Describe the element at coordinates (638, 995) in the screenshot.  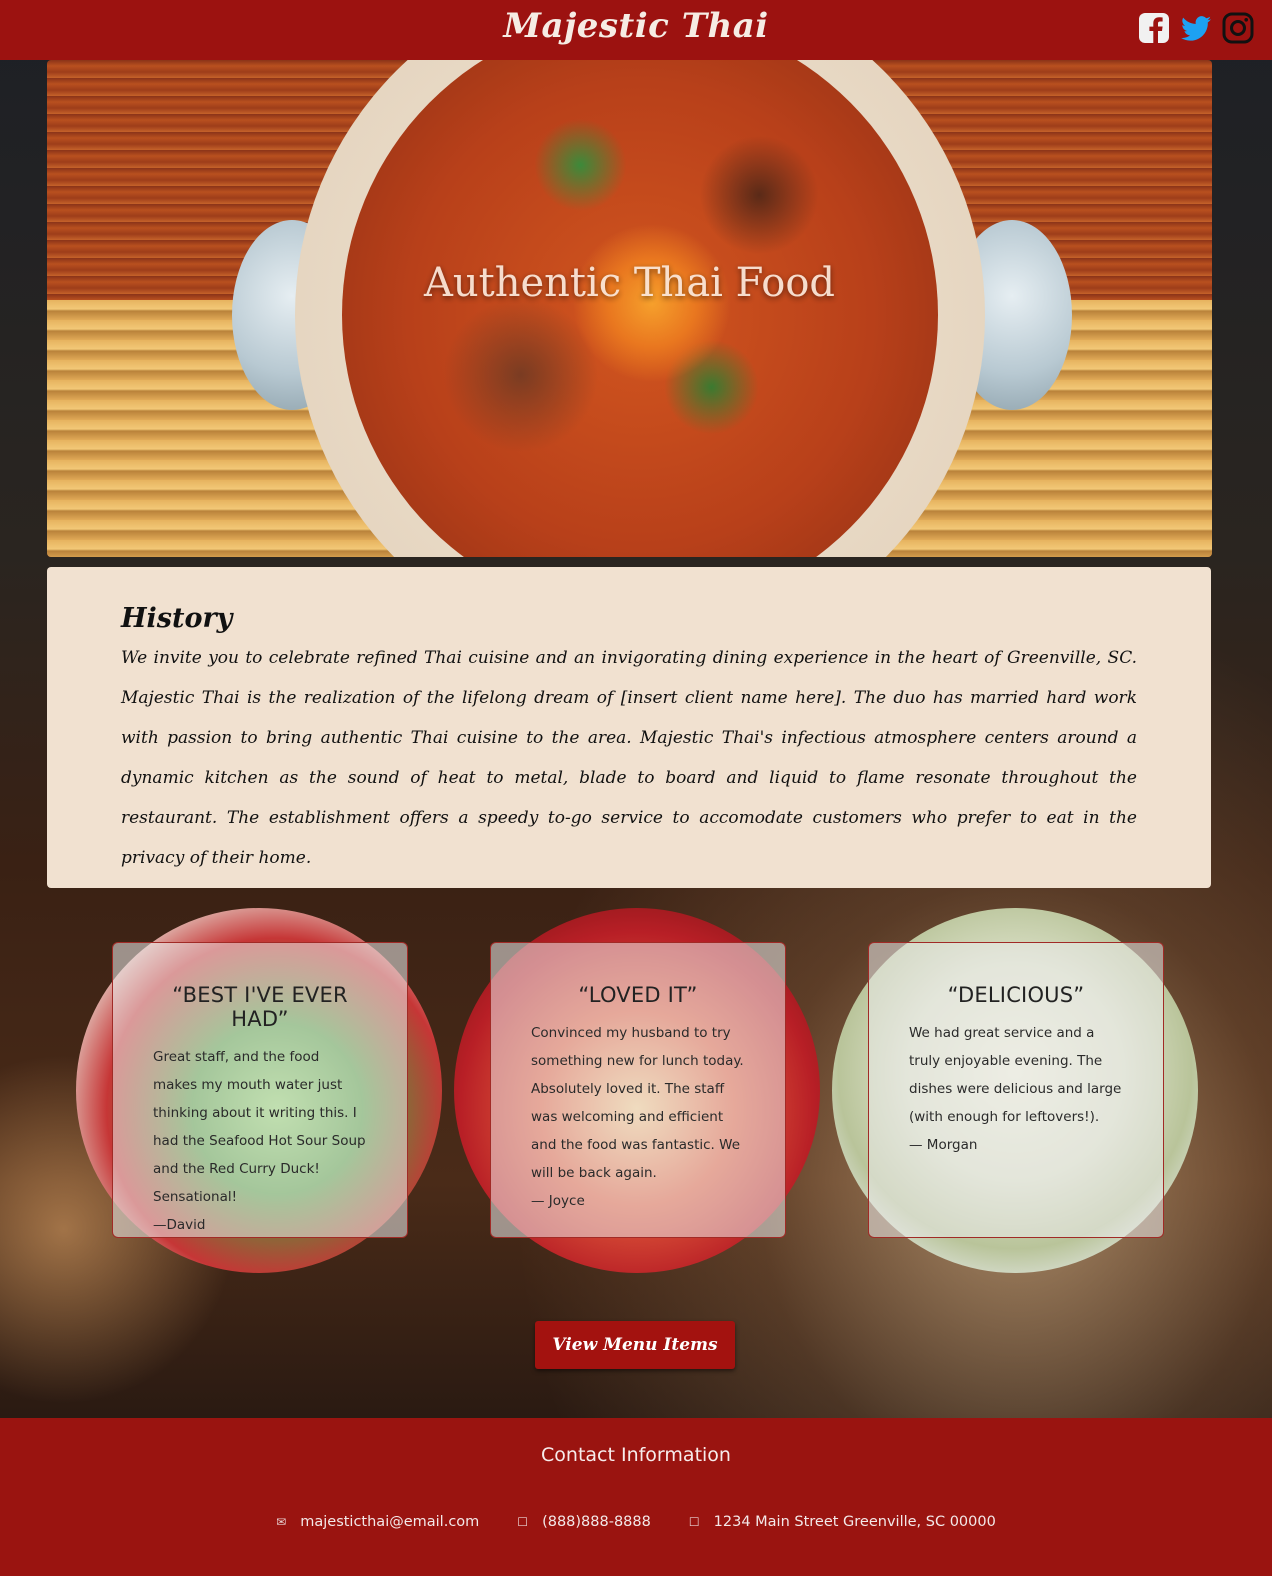
I see `review-title: “LOVED IT”` at that location.